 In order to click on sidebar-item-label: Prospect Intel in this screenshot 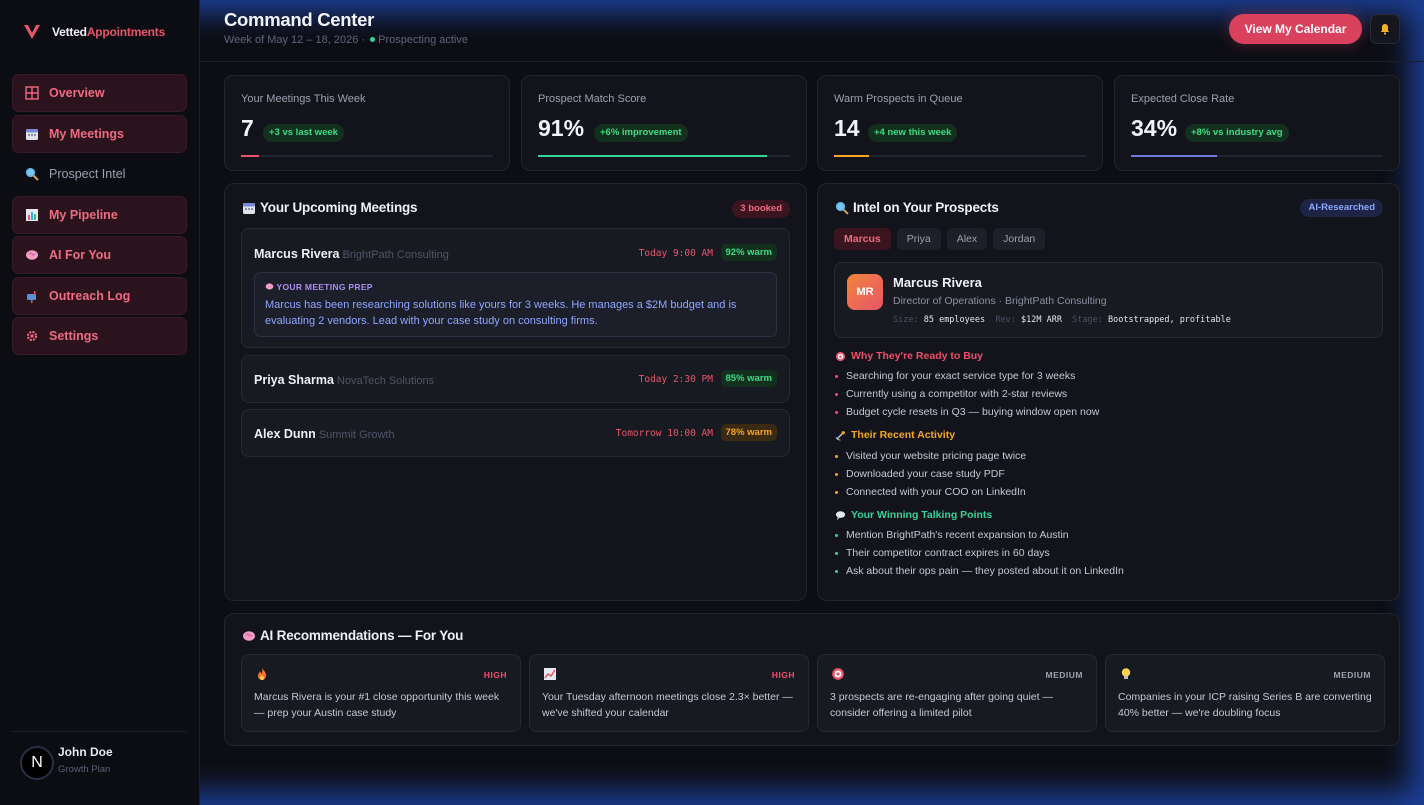, I will do `click(87, 174)`.